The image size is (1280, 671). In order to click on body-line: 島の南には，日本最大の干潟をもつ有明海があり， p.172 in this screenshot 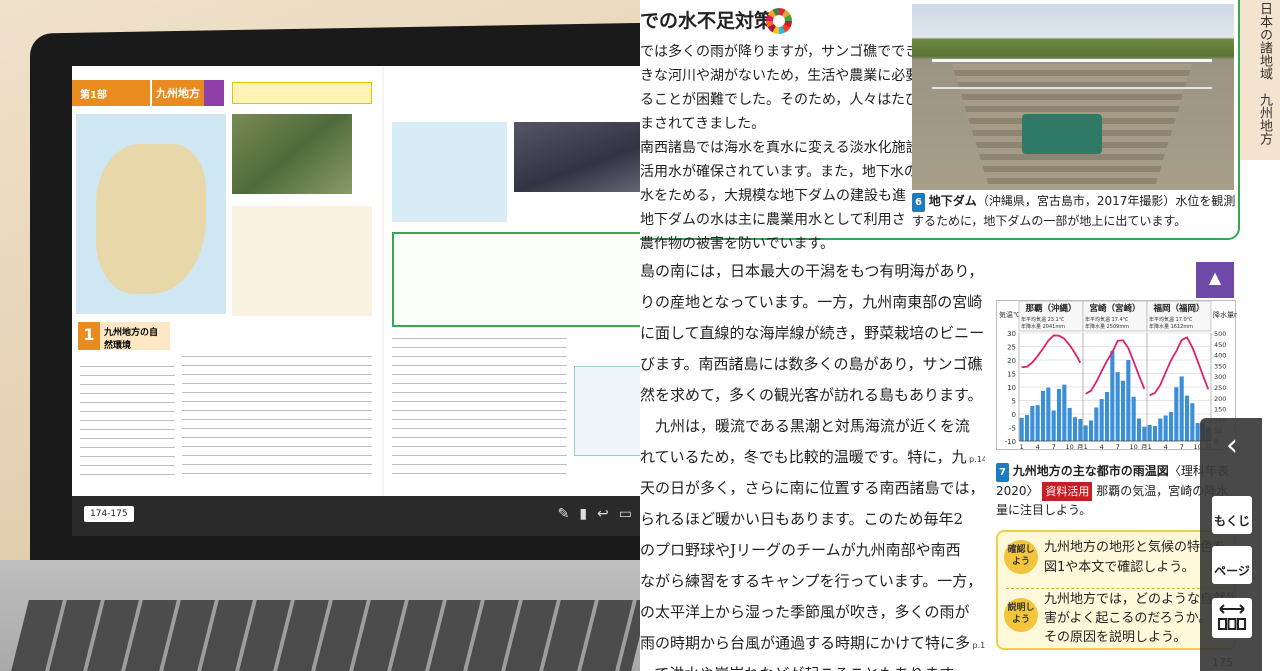, I will do `click(812, 271)`.